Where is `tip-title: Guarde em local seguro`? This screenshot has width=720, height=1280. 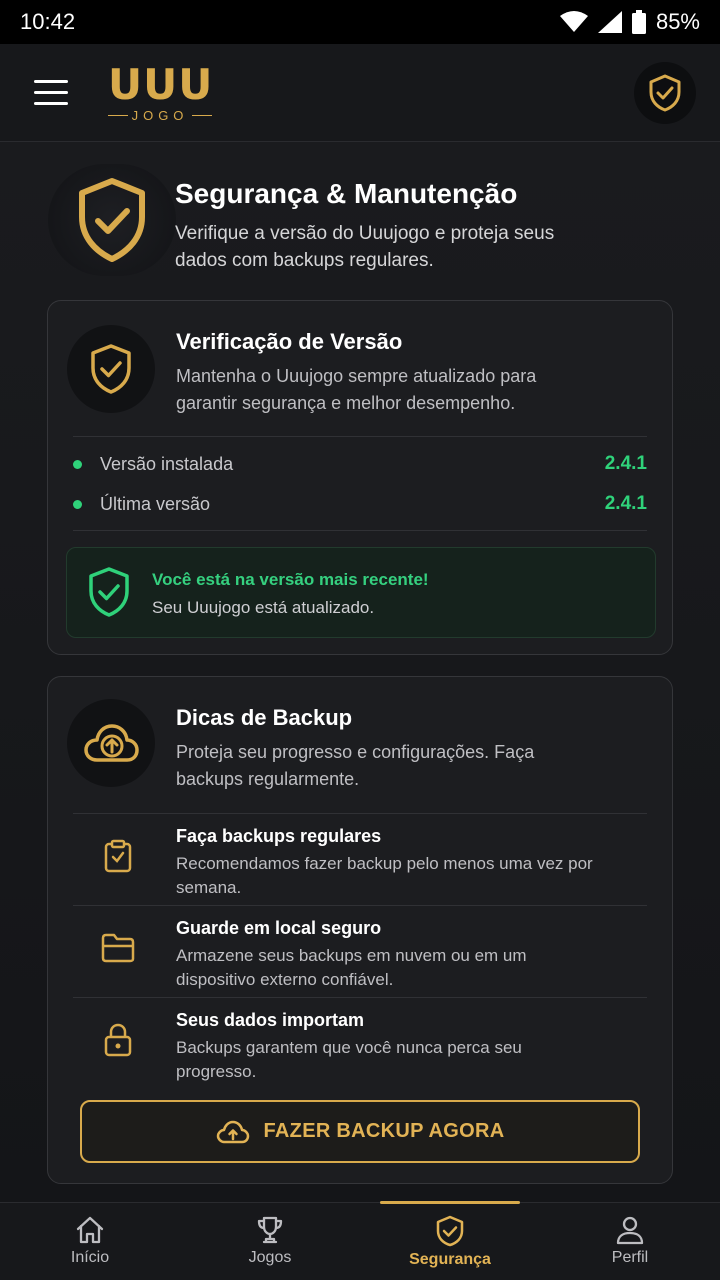 tip-title: Guarde em local seguro is located at coordinates (279, 928).